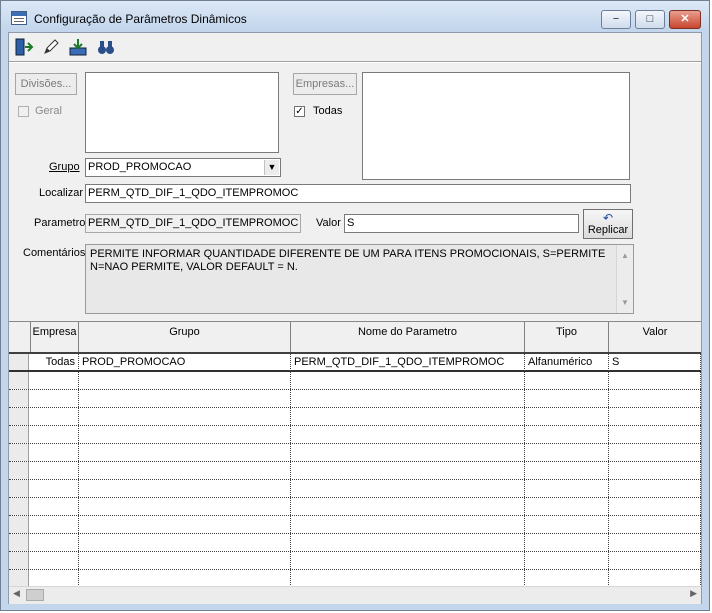 The image size is (712, 613). Describe the element at coordinates (408, 362) in the screenshot. I see `table-cell: PERM_QTD_DIF_1_QDO_ITEMPROMOC` at that location.